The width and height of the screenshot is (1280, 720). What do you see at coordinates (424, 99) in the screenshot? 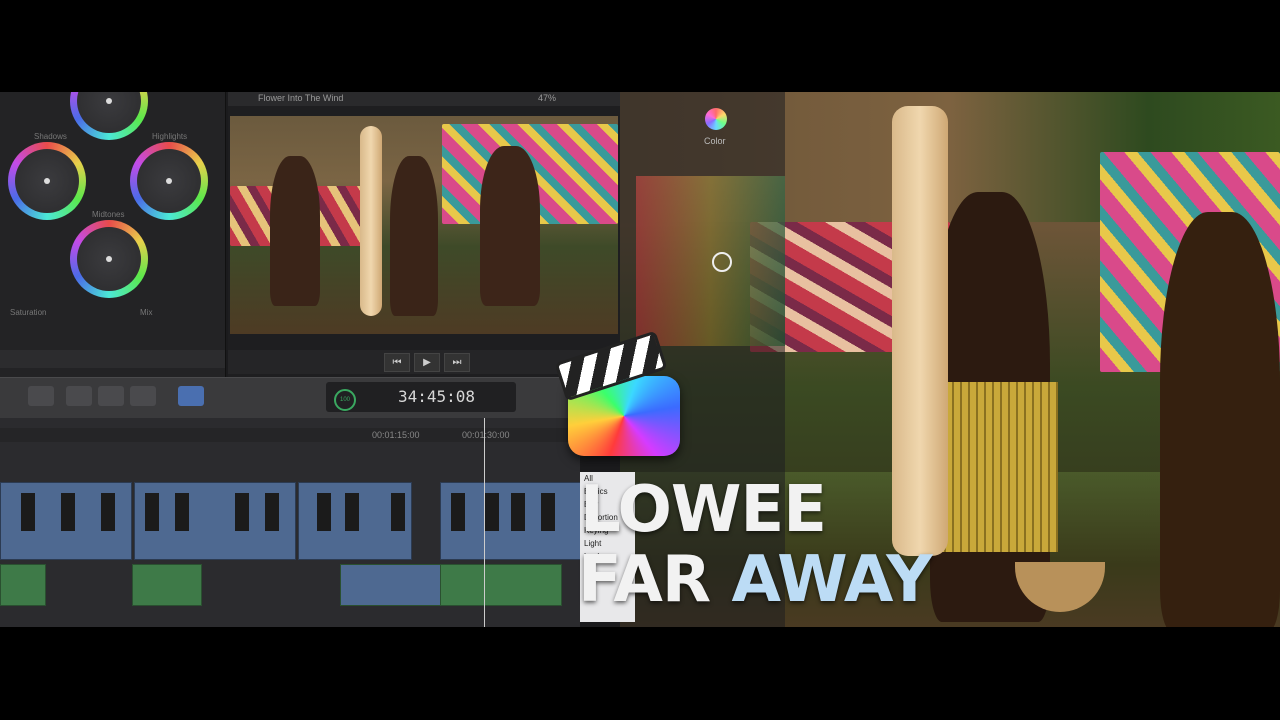
I see `viewer-header: Flower Into The Wind 47%` at bounding box center [424, 99].